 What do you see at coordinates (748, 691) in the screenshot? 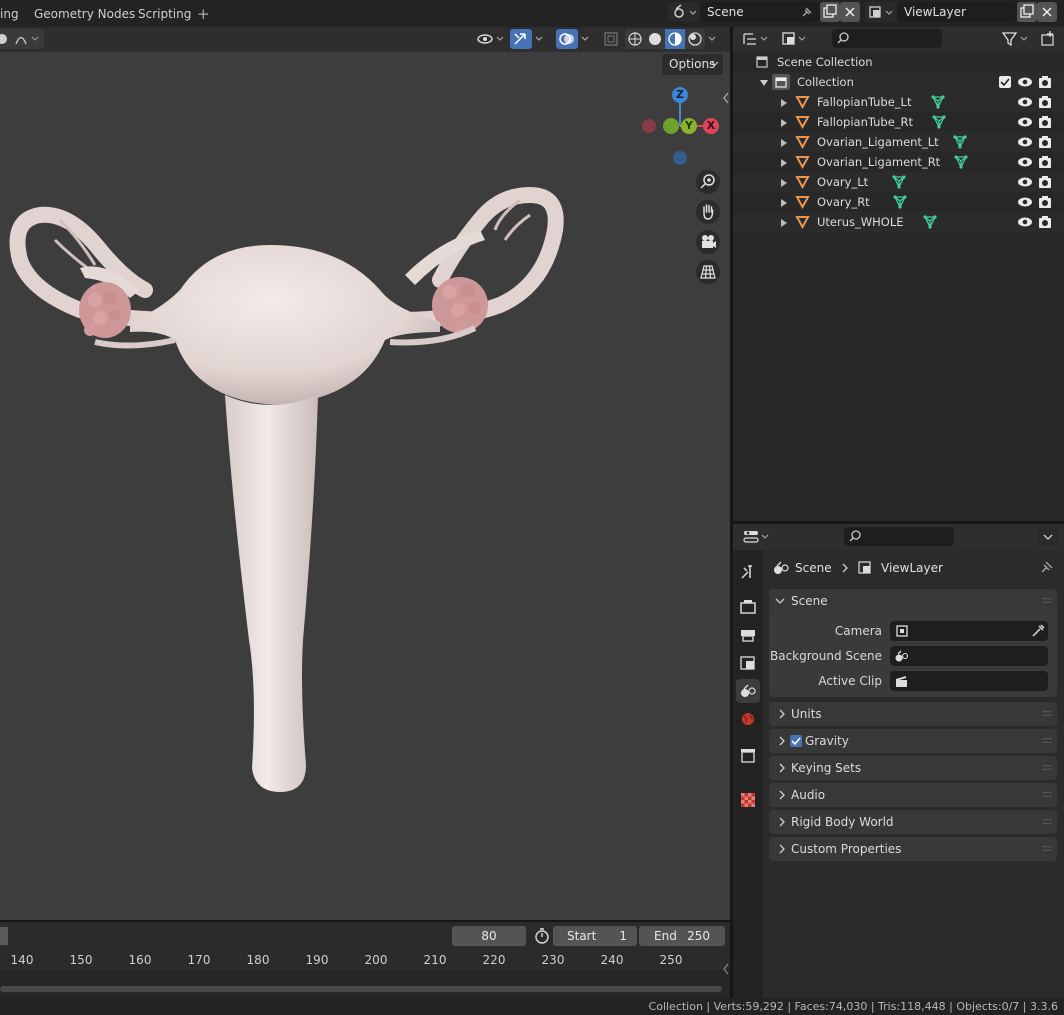
I see `tab-scene` at bounding box center [748, 691].